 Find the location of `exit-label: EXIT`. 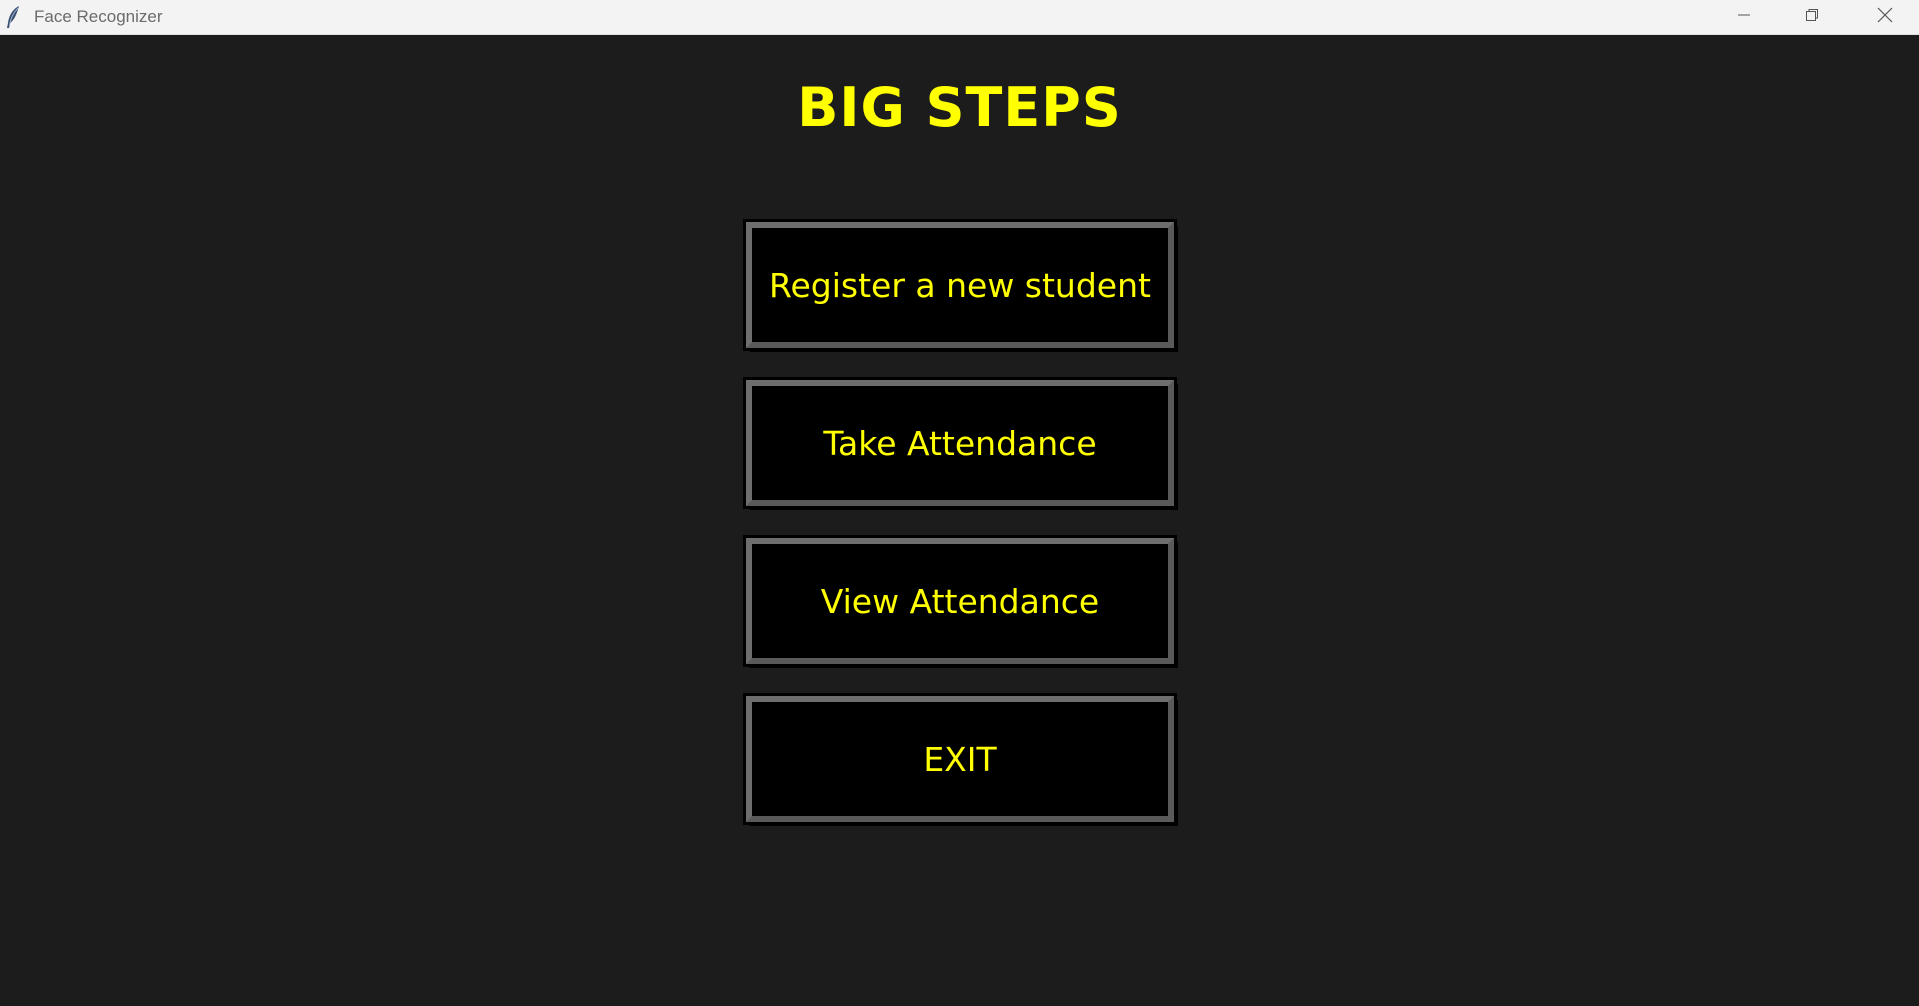

exit-label: EXIT is located at coordinates (960, 759).